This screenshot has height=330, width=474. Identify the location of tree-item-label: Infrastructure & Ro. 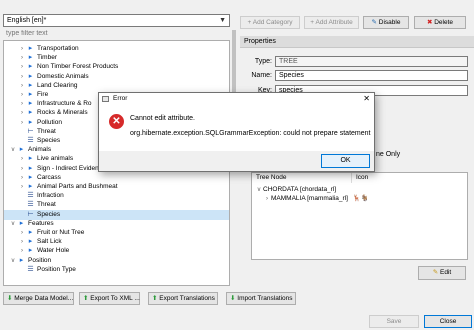
(64, 104).